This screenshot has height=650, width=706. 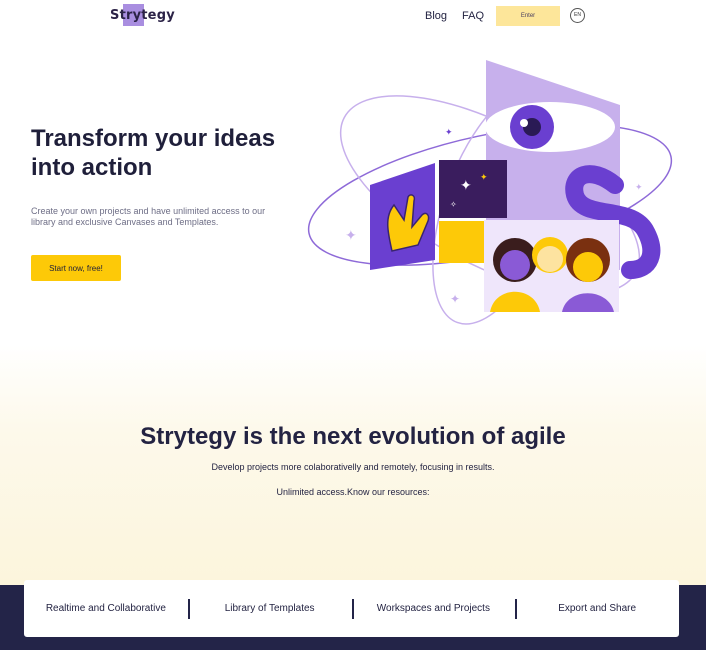 I want to click on nav-faq-link: FAQ, so click(x=473, y=16).